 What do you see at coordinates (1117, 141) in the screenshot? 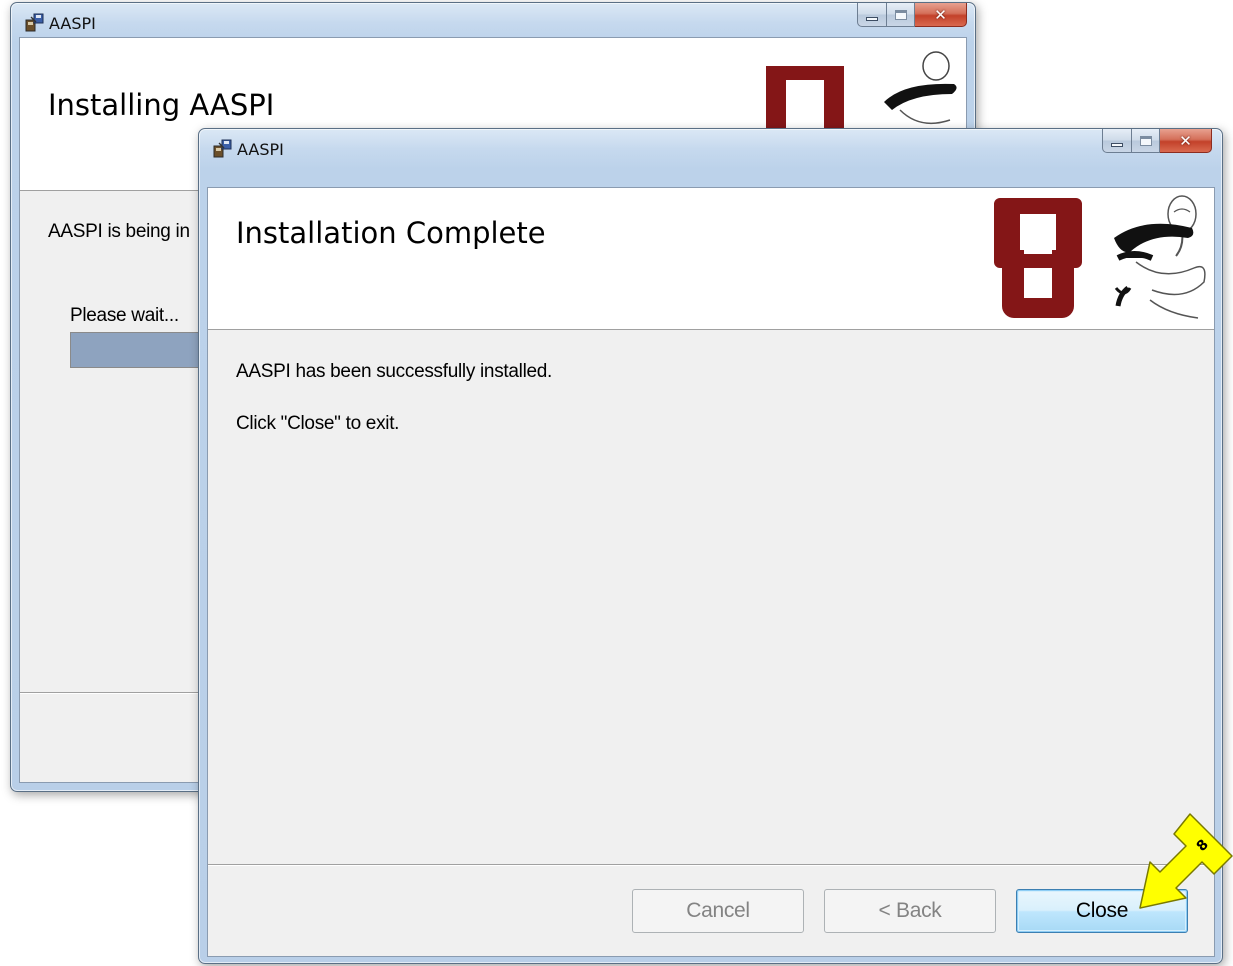
I see `minimize-button` at bounding box center [1117, 141].